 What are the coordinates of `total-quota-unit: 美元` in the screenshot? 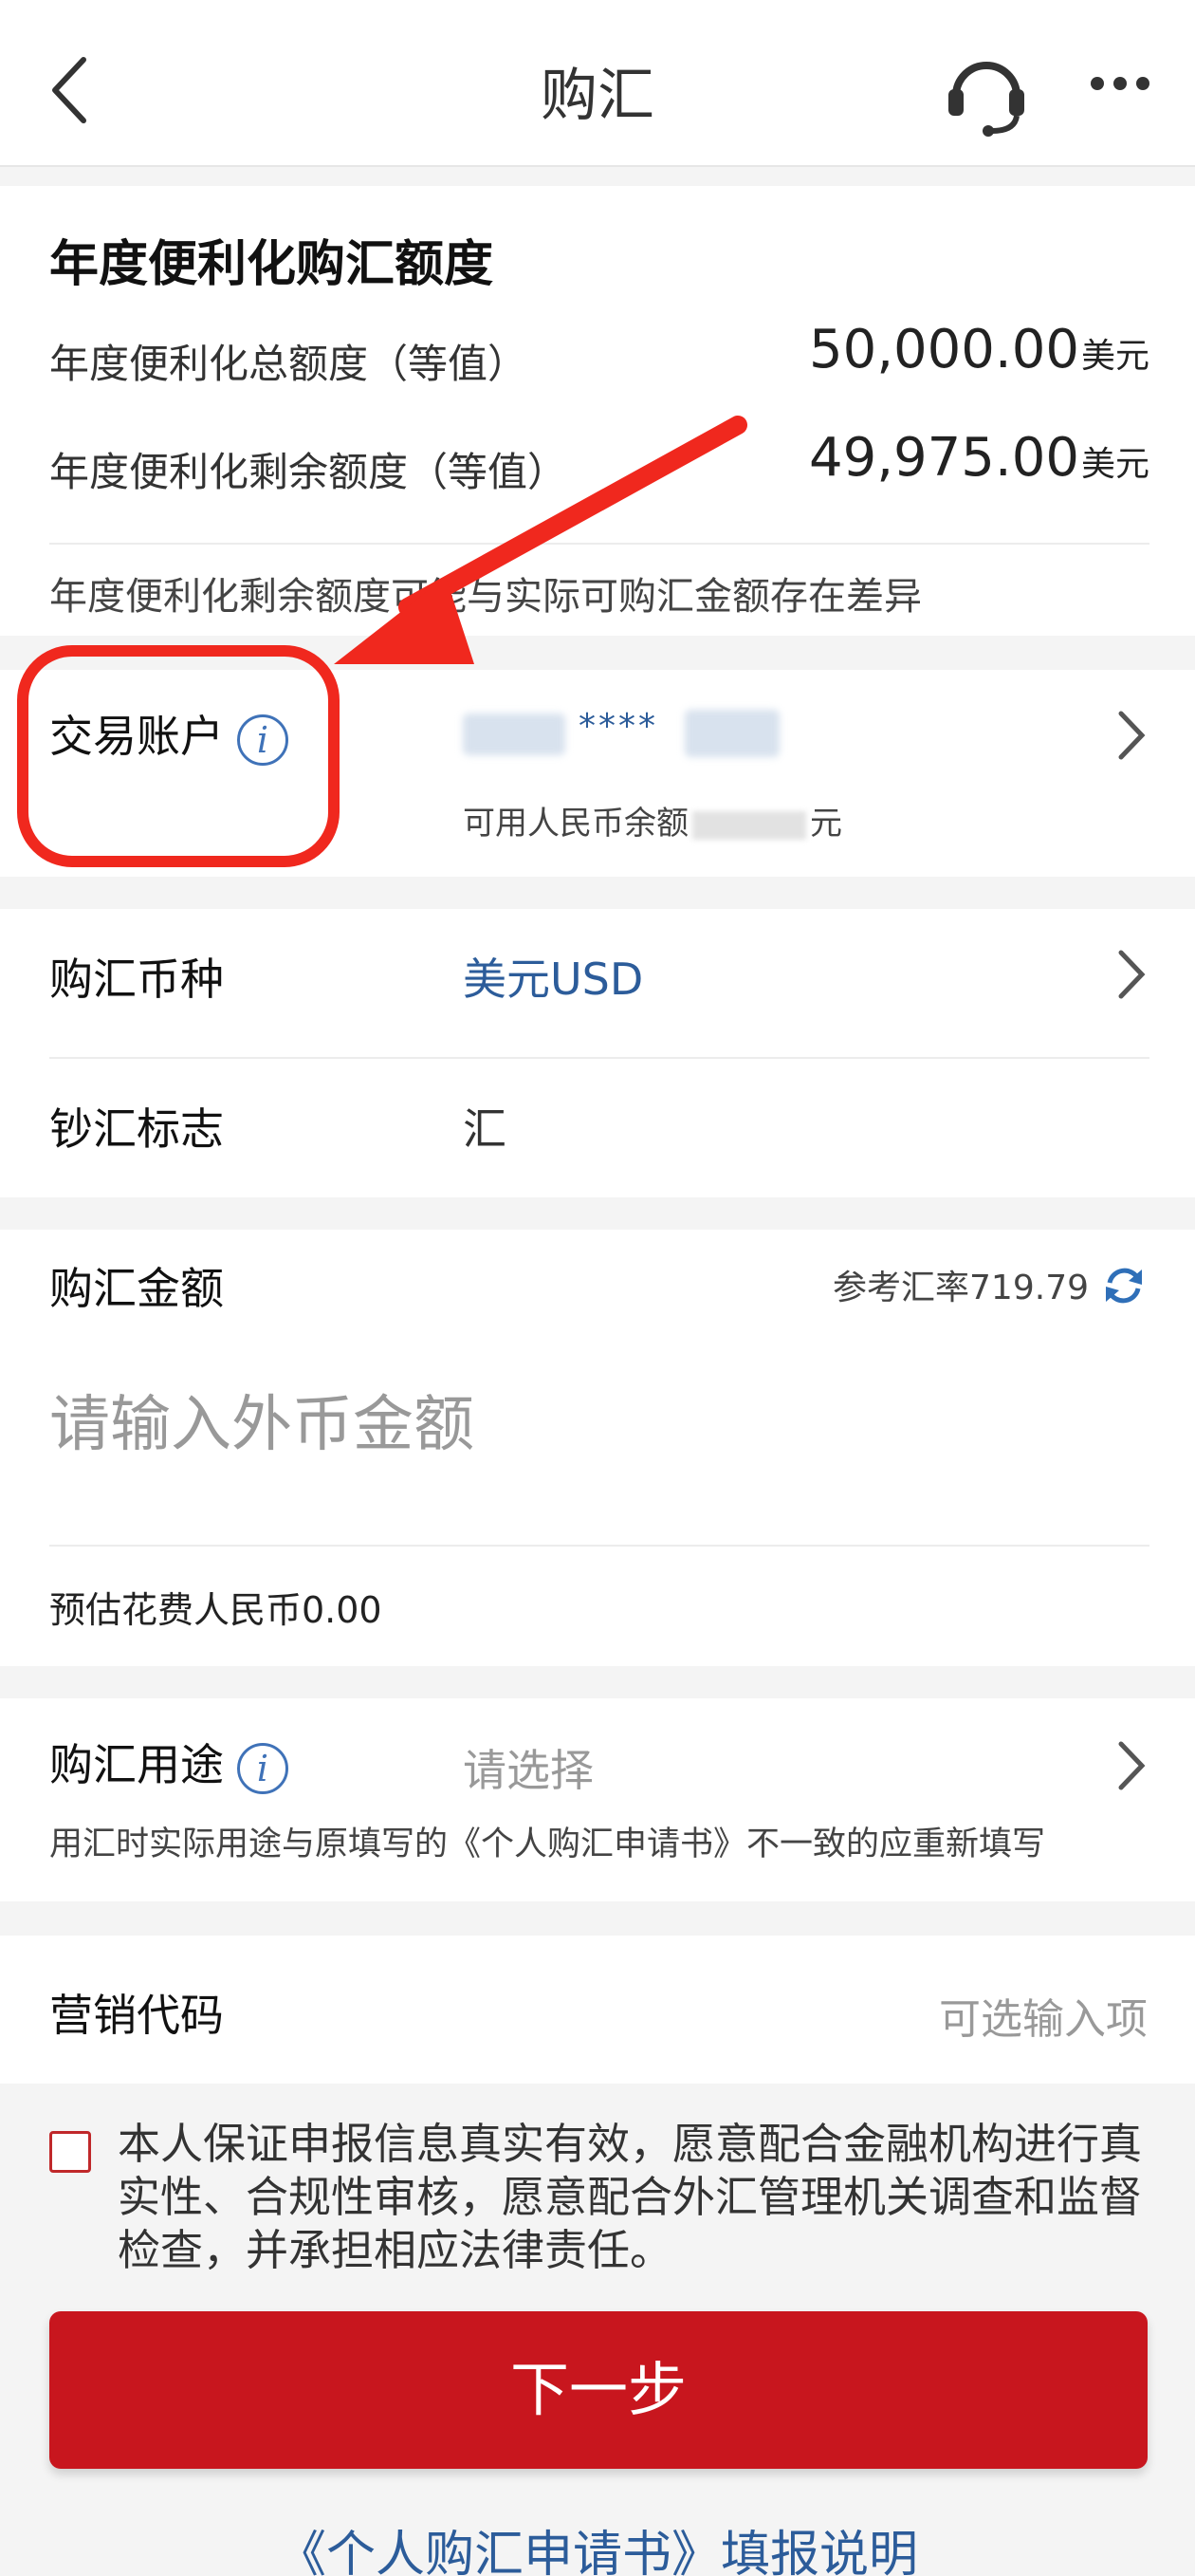 It's located at (1114, 356).